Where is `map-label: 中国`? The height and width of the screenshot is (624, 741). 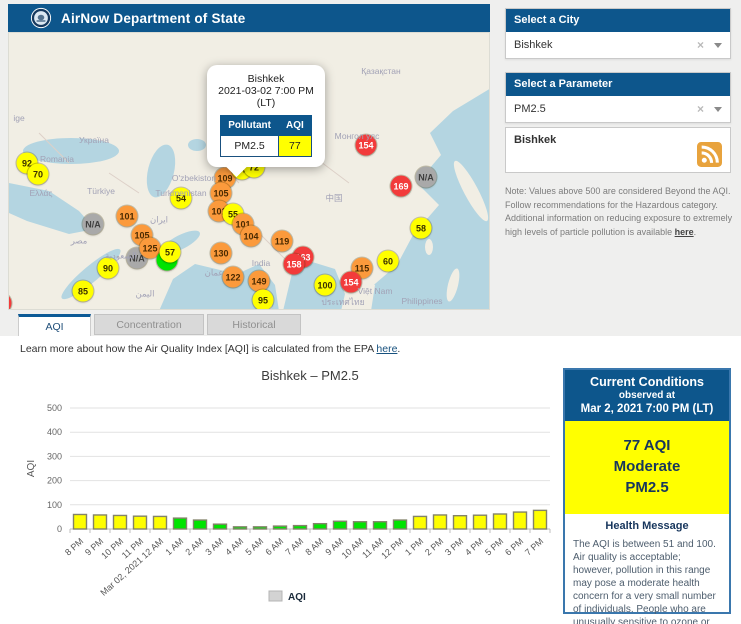
map-label: 中国 is located at coordinates (334, 198).